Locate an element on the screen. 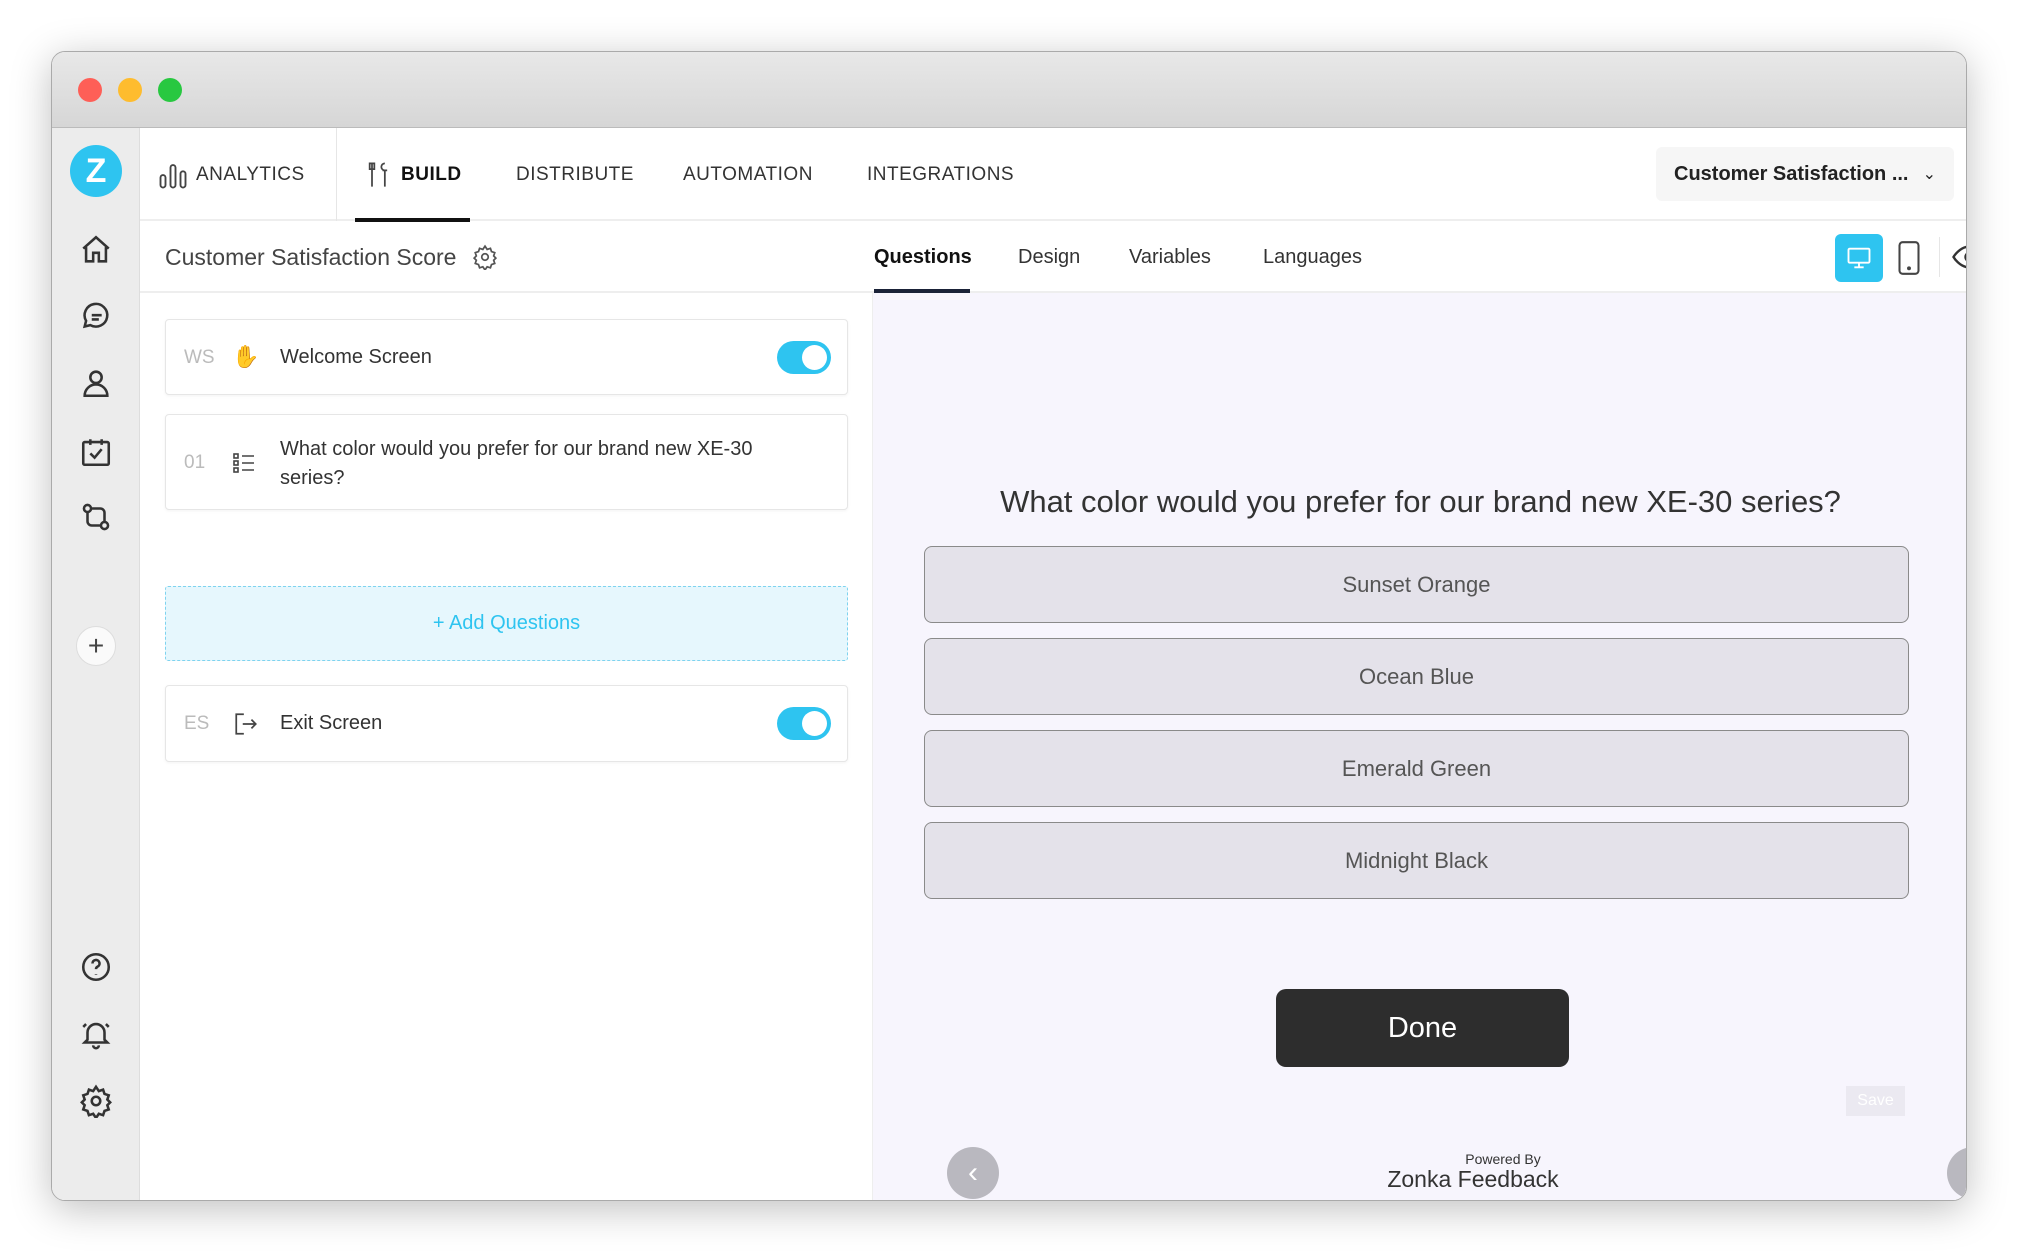 The image size is (2019, 1253). chevron-left-icon: ‹ is located at coordinates (973, 1172).